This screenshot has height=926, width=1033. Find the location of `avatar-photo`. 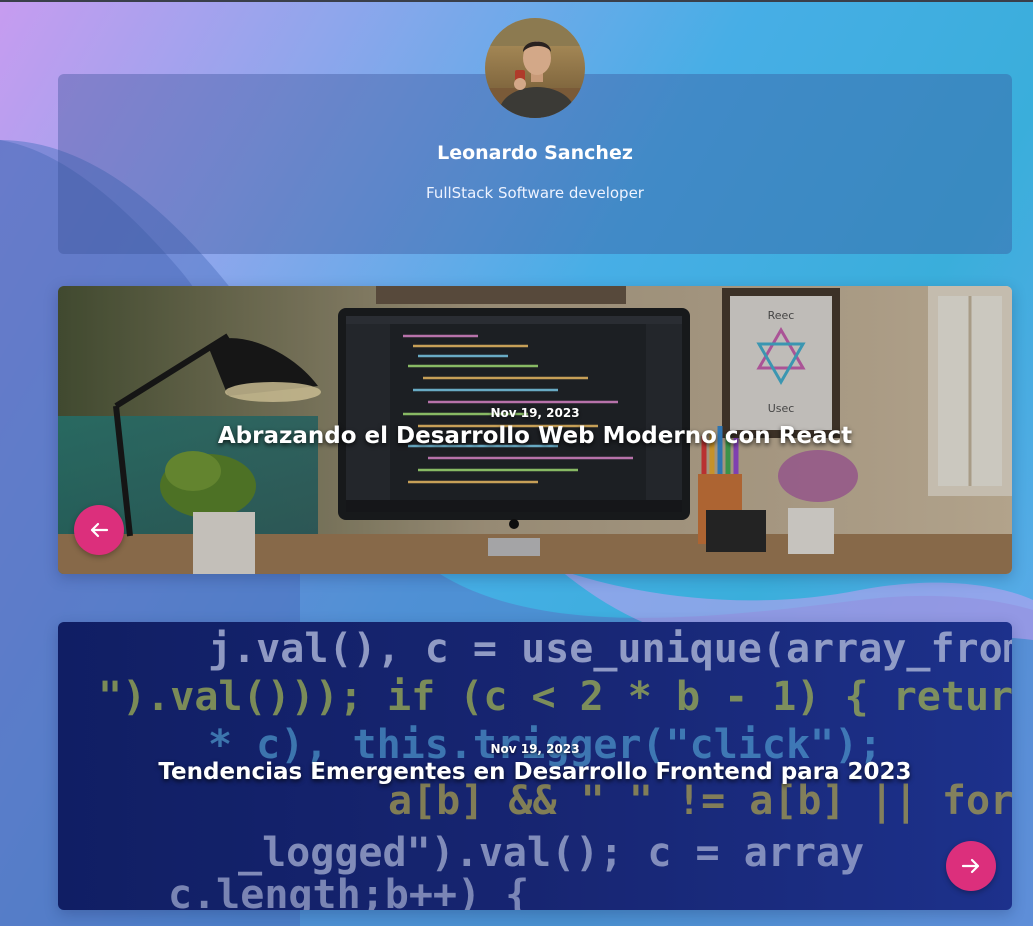

avatar-photo is located at coordinates (535, 68).